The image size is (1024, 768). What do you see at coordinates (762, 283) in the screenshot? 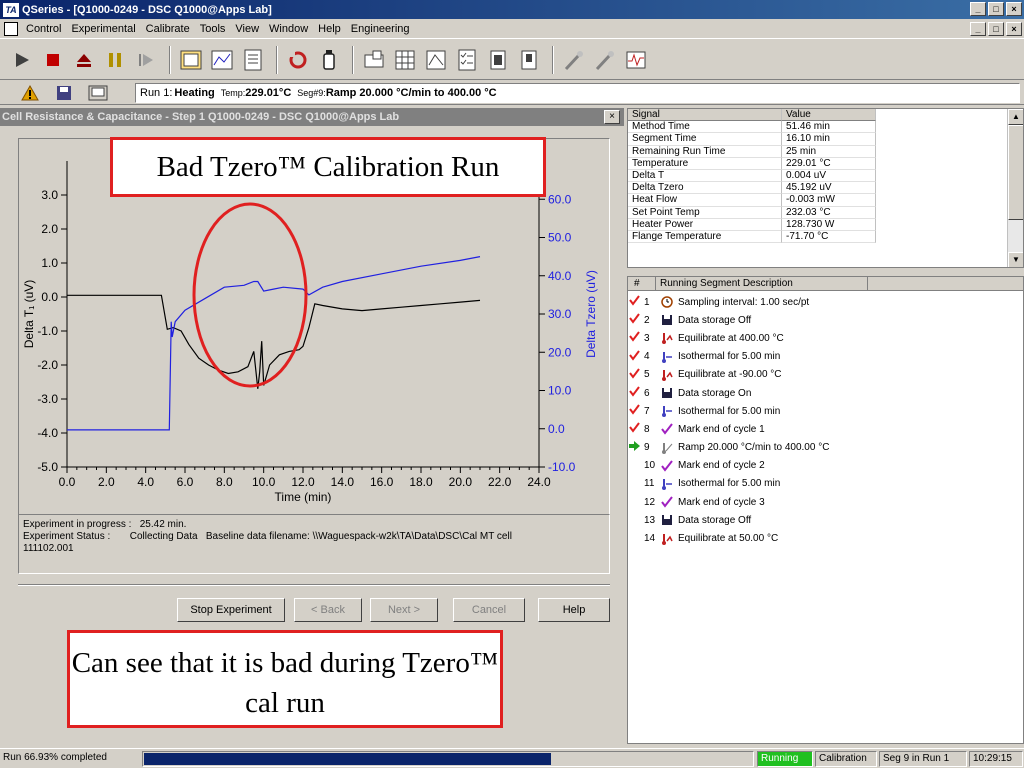
I see `segment-desc-header: Running Segment Description` at bounding box center [762, 283].